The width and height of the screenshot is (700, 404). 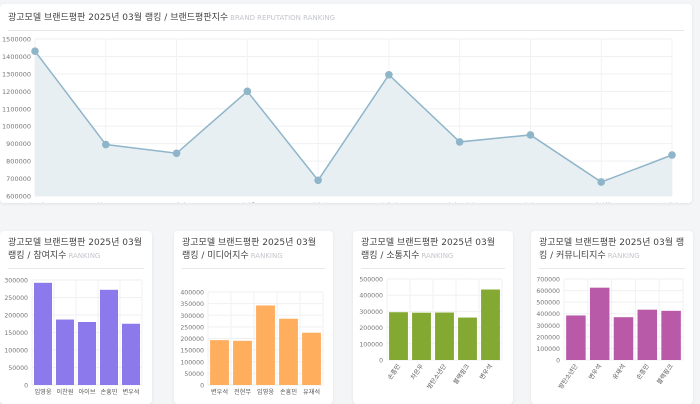 What do you see at coordinates (462, 373) in the screenshot?
I see `panel-3-x-tick-label: 블랙핑크` at bounding box center [462, 373].